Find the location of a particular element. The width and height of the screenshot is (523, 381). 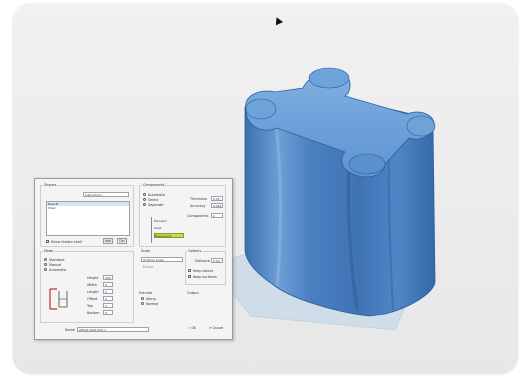

mode-label: Automatic is located at coordinates (58, 270).